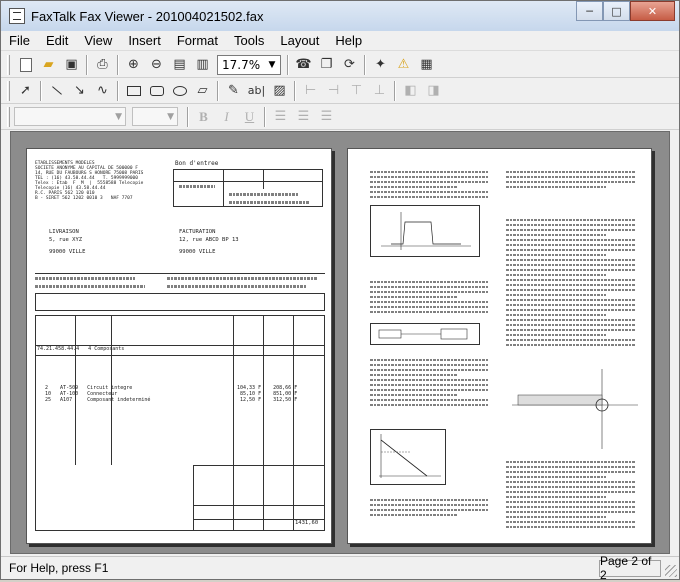  Describe the element at coordinates (310, 91) in the screenshot. I see `align-left-objects: ⊢` at that location.